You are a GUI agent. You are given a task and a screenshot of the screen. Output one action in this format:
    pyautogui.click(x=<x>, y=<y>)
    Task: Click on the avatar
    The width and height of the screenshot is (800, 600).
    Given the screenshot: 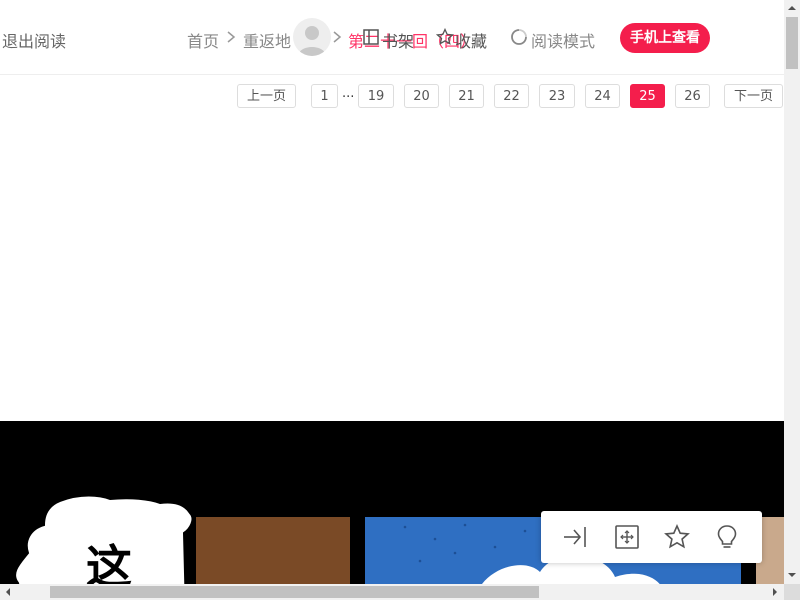 What is the action you would take?
    pyautogui.click(x=312, y=37)
    